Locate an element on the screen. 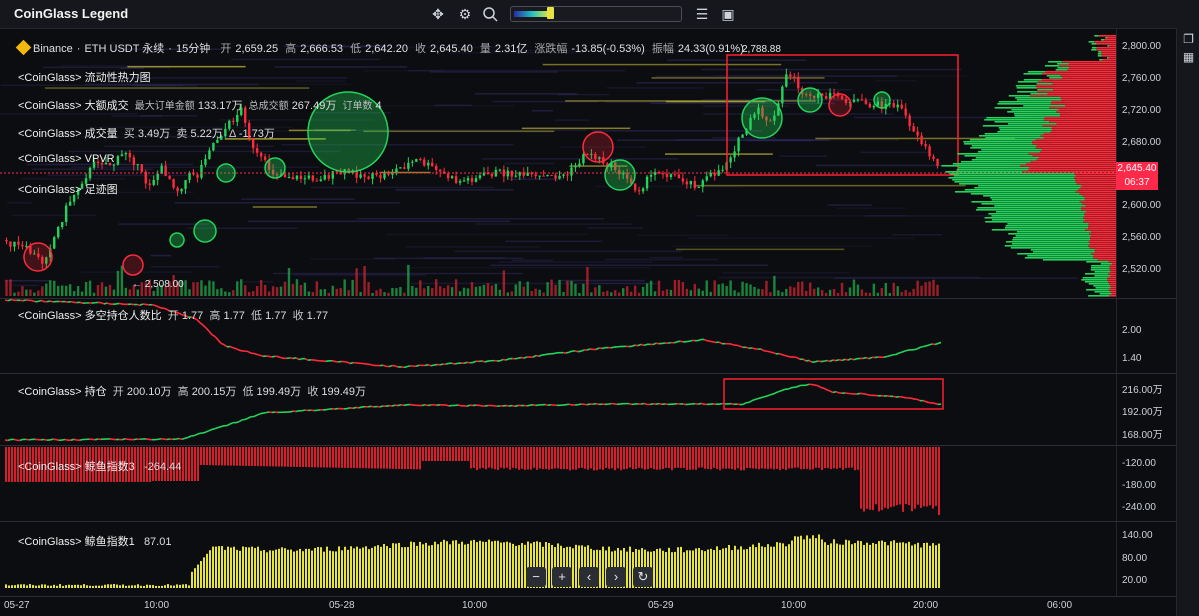 This screenshot has width=1199, height=616. oi-axis-label: 168.00万 is located at coordinates (1142, 435).